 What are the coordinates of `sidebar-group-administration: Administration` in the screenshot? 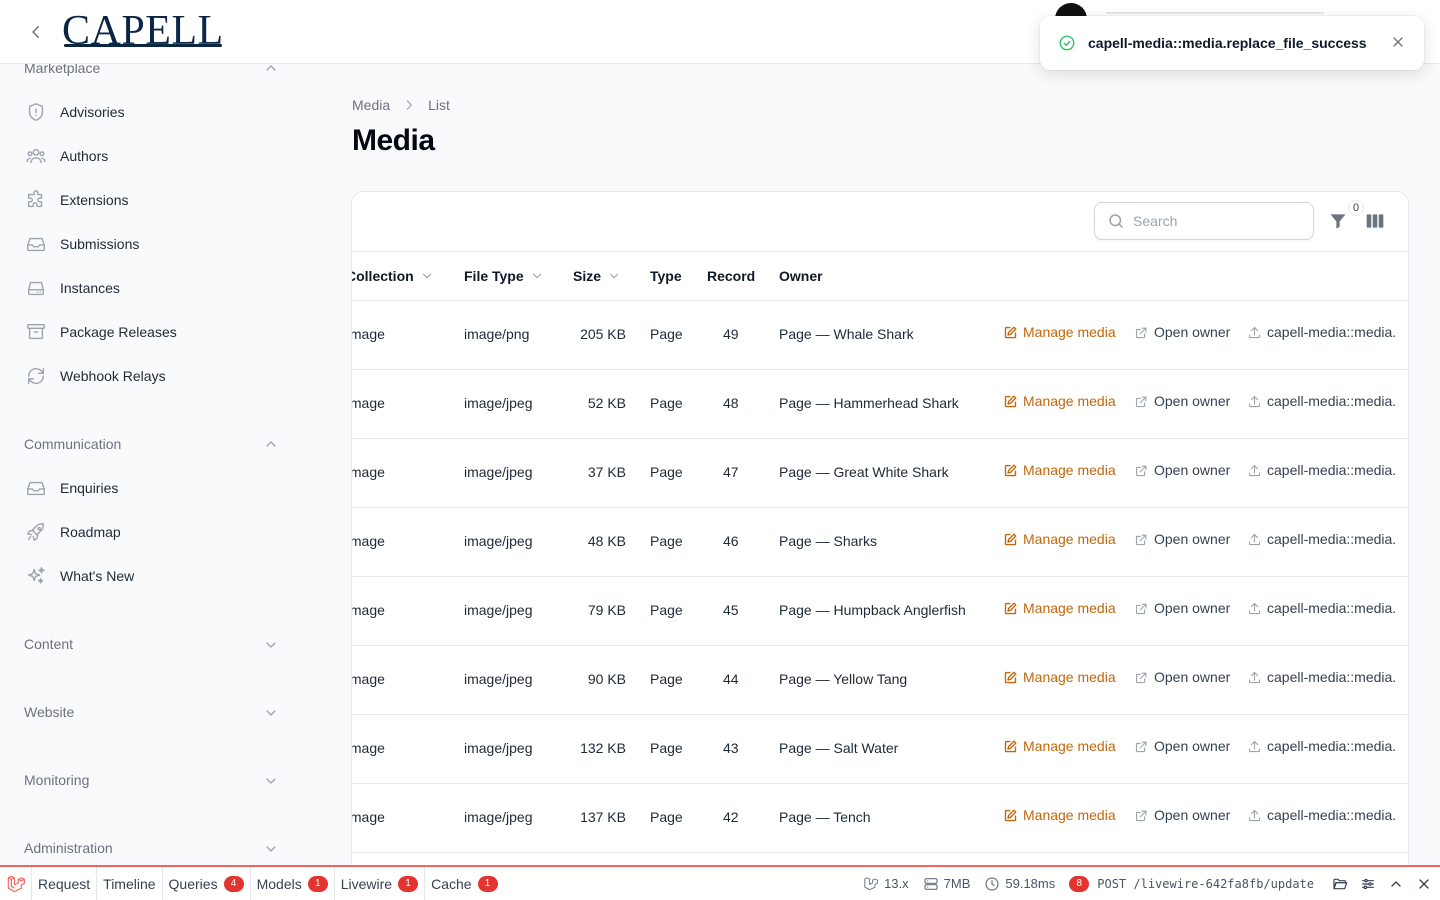 It's located at (68, 848).